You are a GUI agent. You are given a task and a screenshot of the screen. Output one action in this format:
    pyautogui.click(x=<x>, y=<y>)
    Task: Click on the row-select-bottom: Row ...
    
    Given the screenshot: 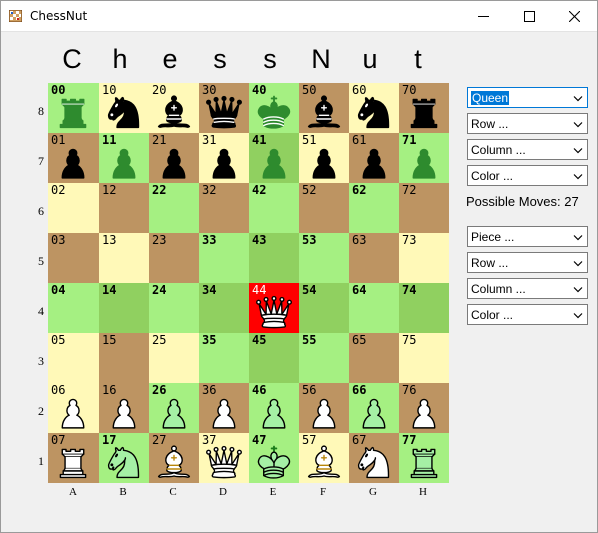 What is the action you would take?
    pyautogui.click(x=527, y=262)
    